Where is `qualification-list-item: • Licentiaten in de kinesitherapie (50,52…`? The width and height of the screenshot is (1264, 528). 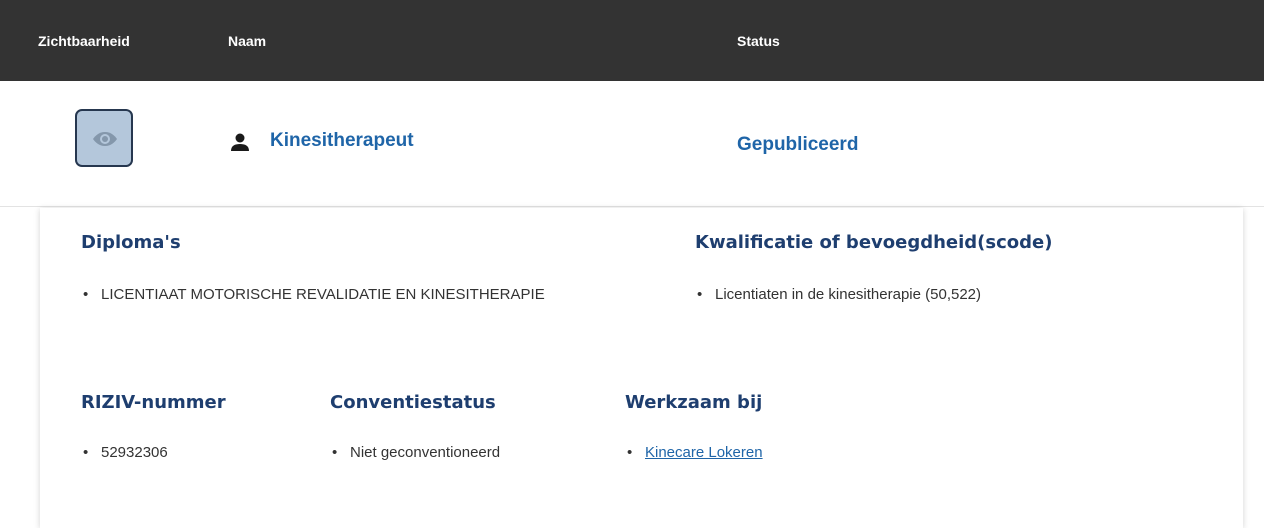
qualification-list-item: • Licentiaten in de kinesitherapie (50,52… is located at coordinates (839, 294).